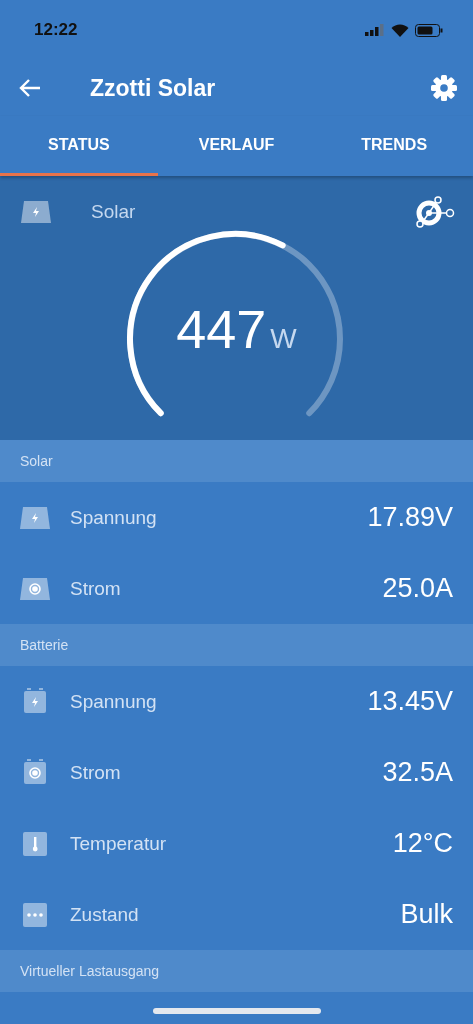 Image resolution: width=473 pixels, height=1024 pixels. I want to click on tab: VERLAUF, so click(236, 146).